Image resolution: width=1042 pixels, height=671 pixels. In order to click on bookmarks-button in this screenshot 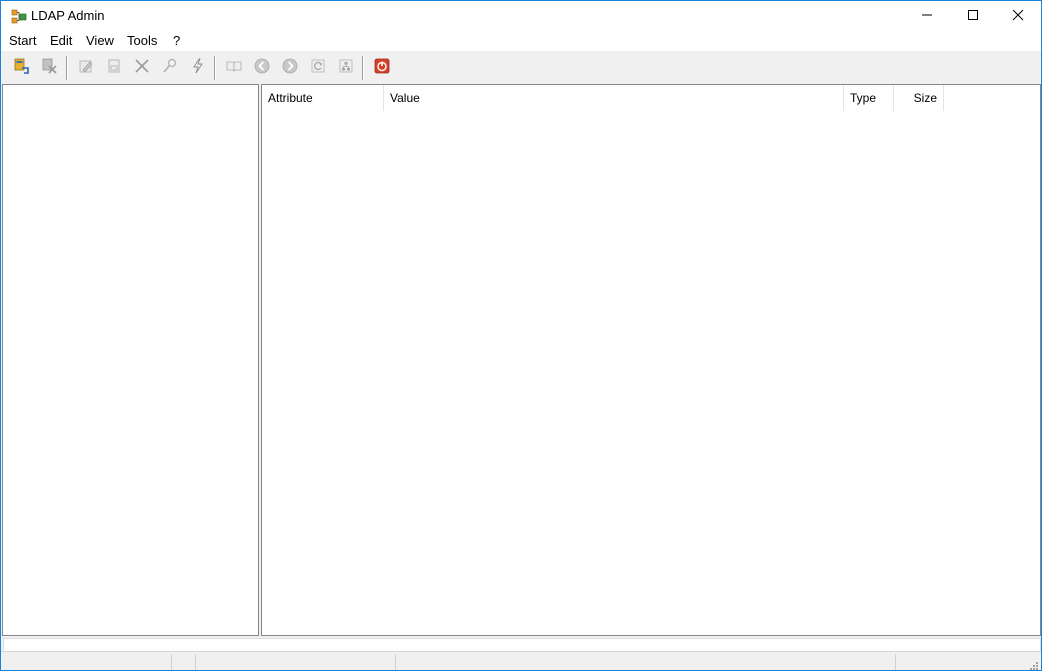, I will do `click(234, 67)`.